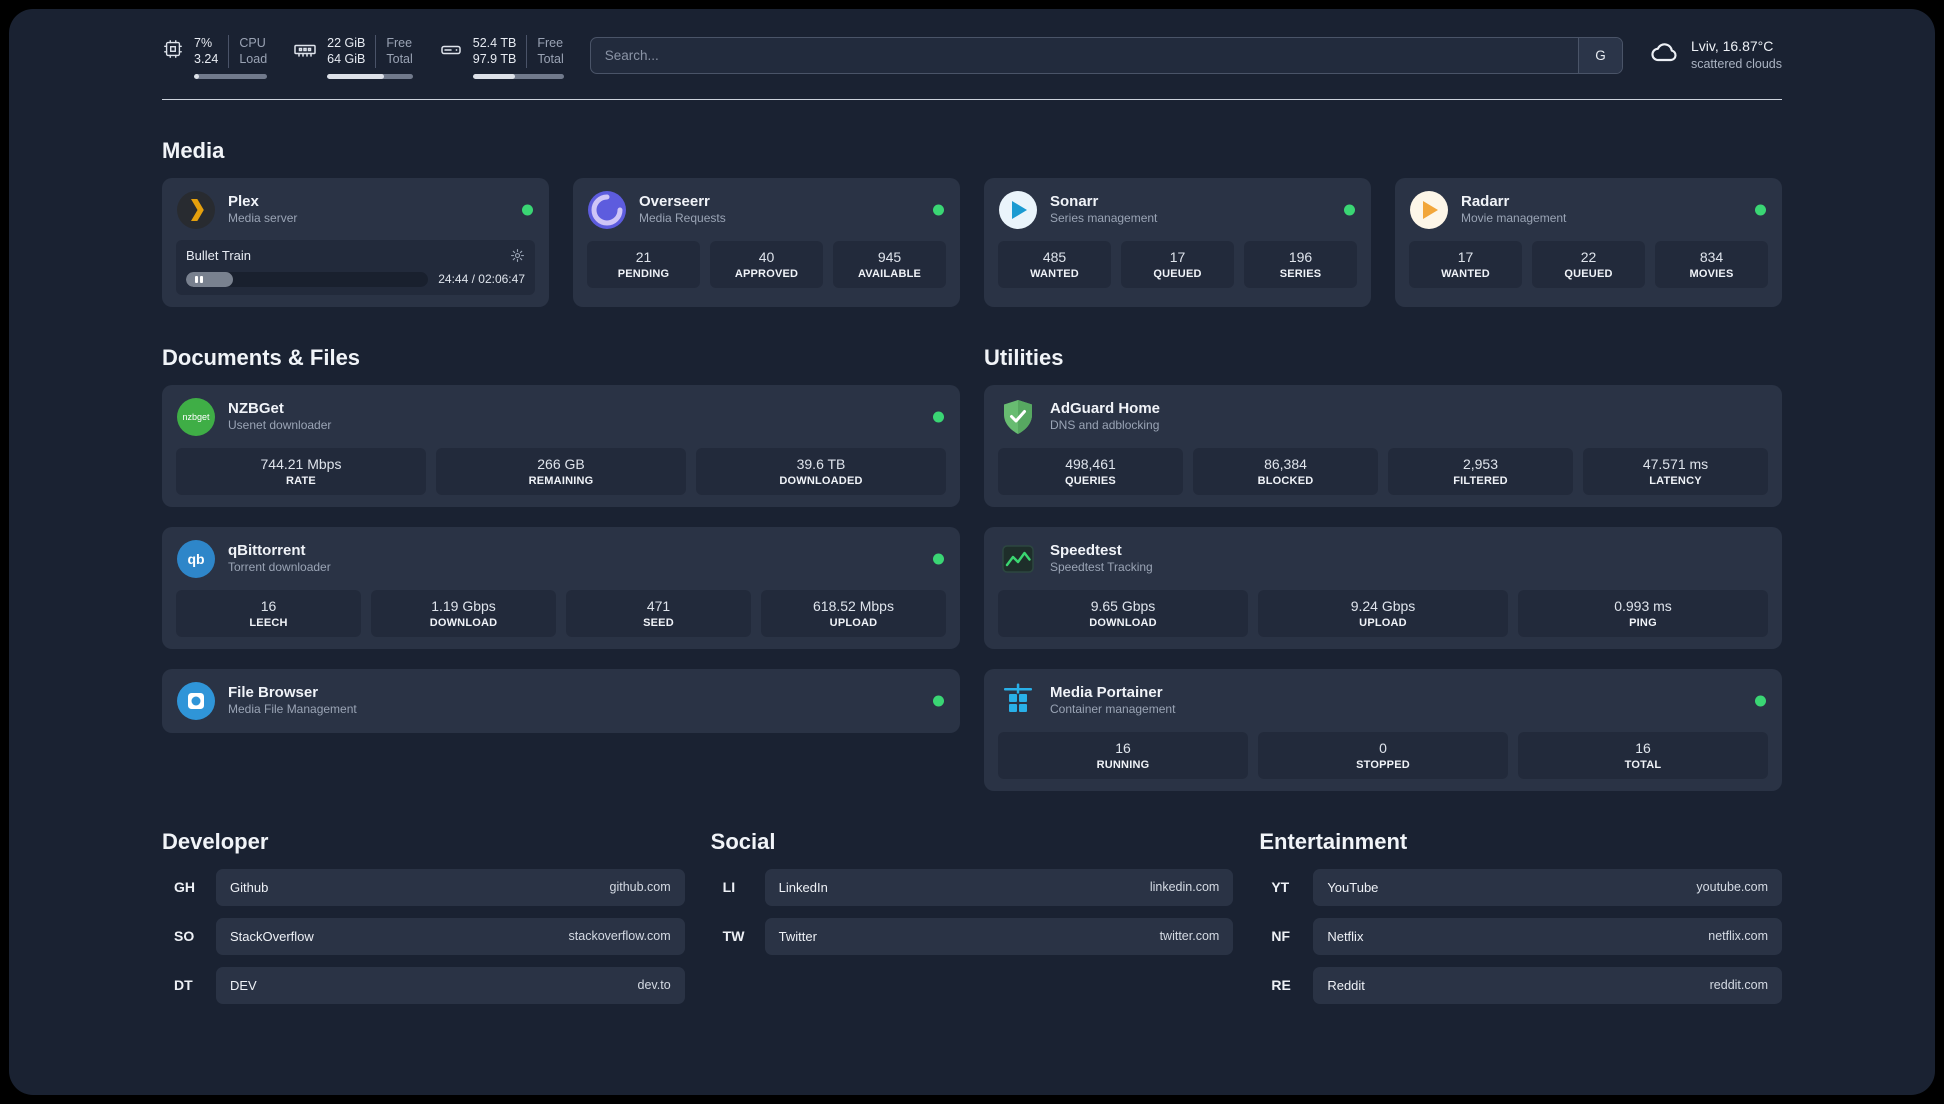  Describe the element at coordinates (766, 256) in the screenshot. I see `stat-value: 40` at that location.